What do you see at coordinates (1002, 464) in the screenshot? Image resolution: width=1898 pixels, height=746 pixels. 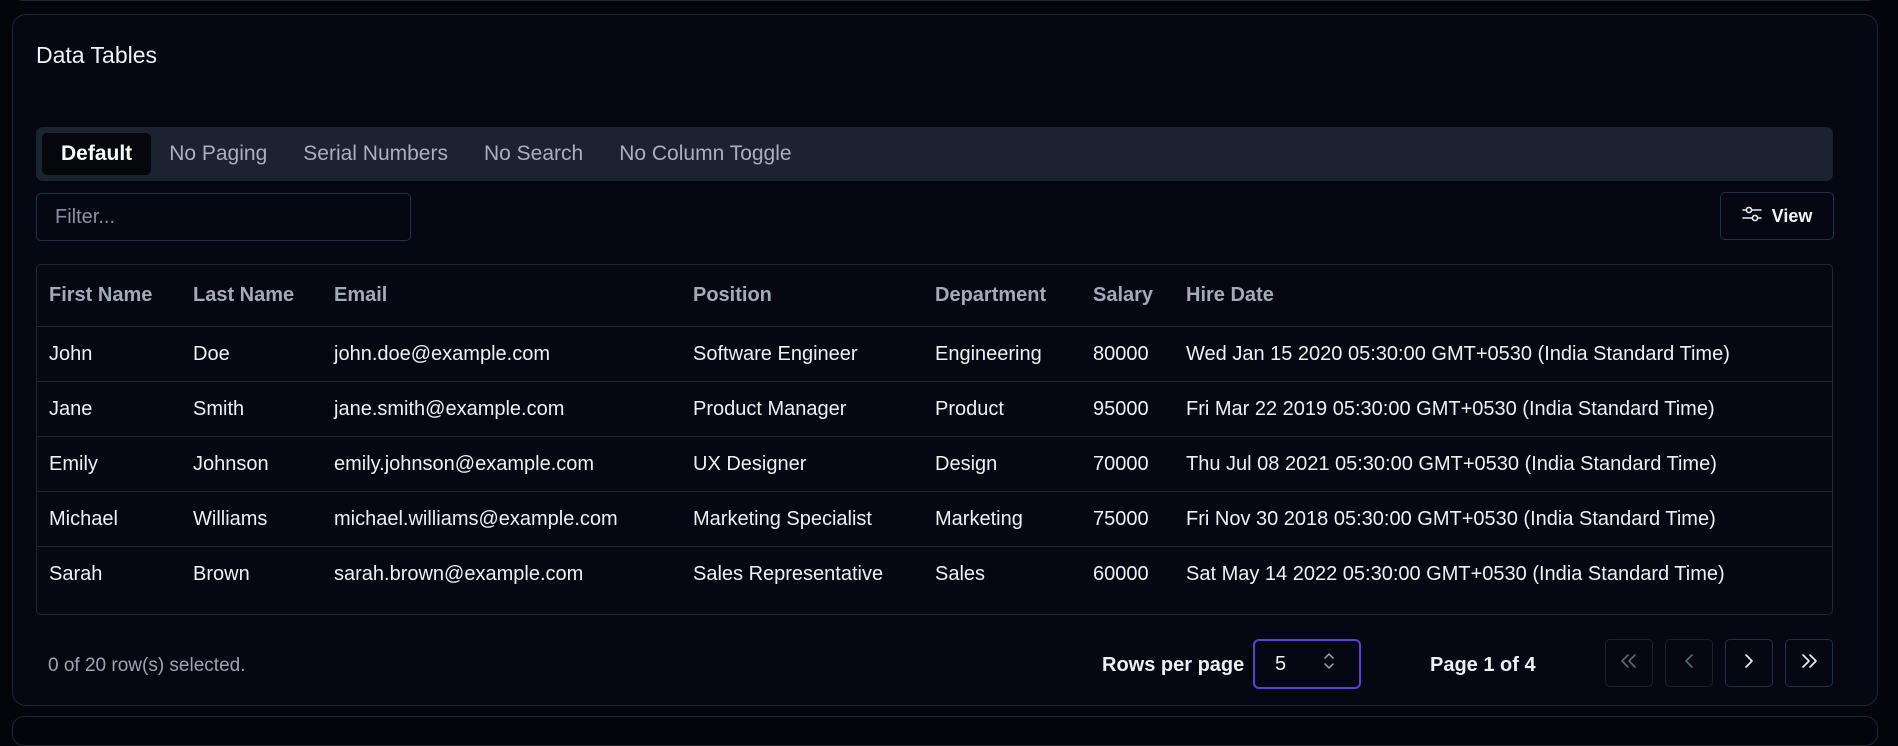 I see `cell-department: Design` at bounding box center [1002, 464].